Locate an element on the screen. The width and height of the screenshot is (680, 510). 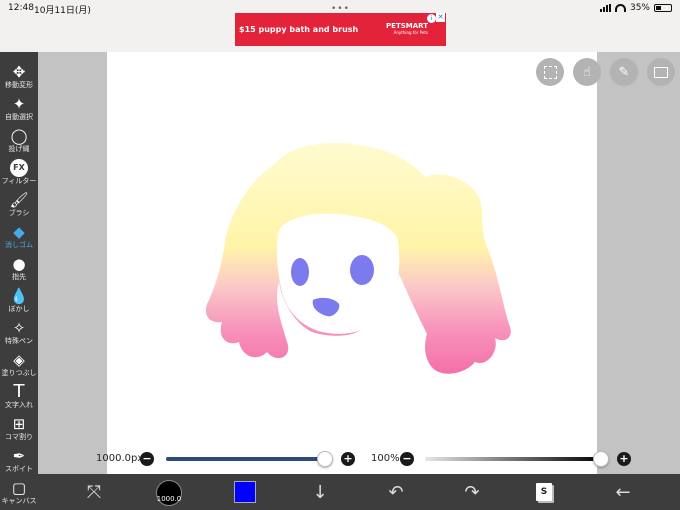
tool-eraser: ◆ 消しゴム is located at coordinates (19, 237).